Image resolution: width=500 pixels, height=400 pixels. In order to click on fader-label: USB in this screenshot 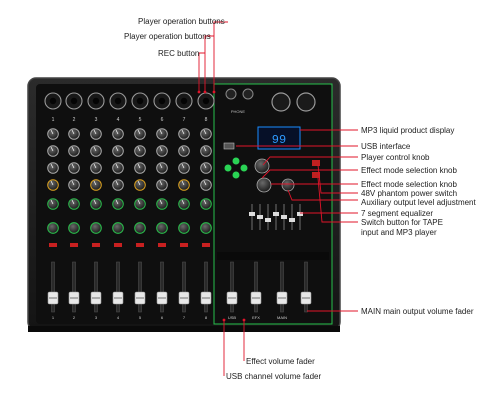, I will do `click(232, 317)`.